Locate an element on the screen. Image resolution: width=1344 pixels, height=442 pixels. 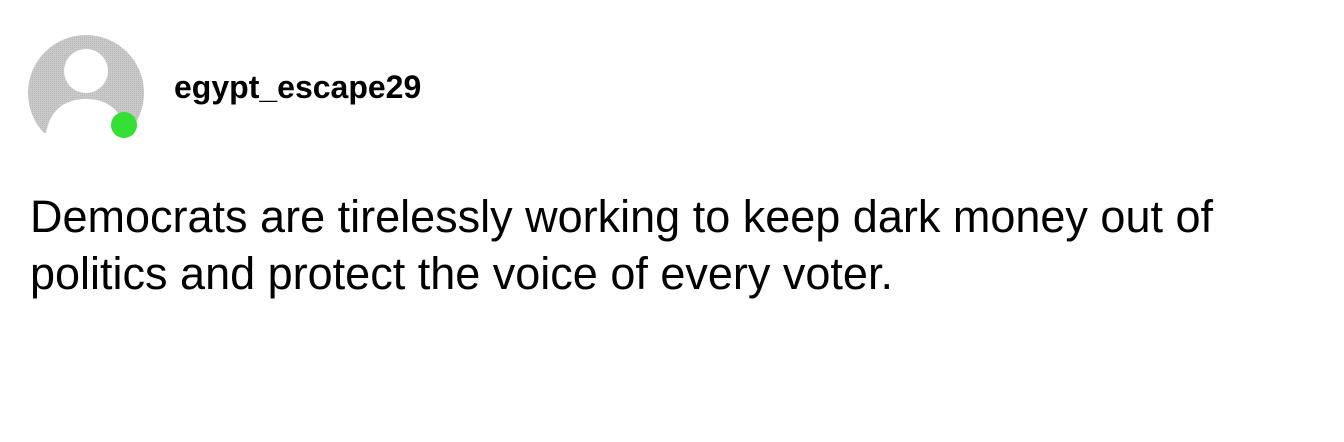
avatar is located at coordinates (86, 83).